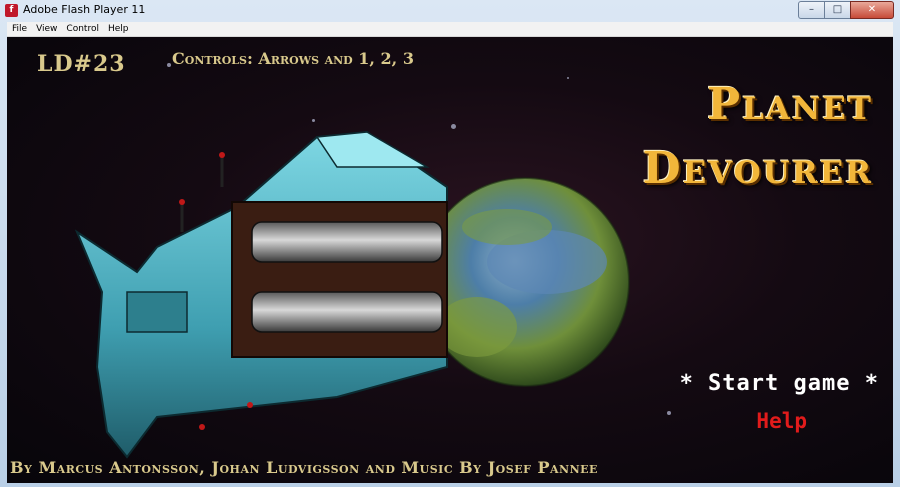 The height and width of the screenshot is (487, 900). What do you see at coordinates (81, 64) in the screenshot?
I see `jam-label: LD#23` at bounding box center [81, 64].